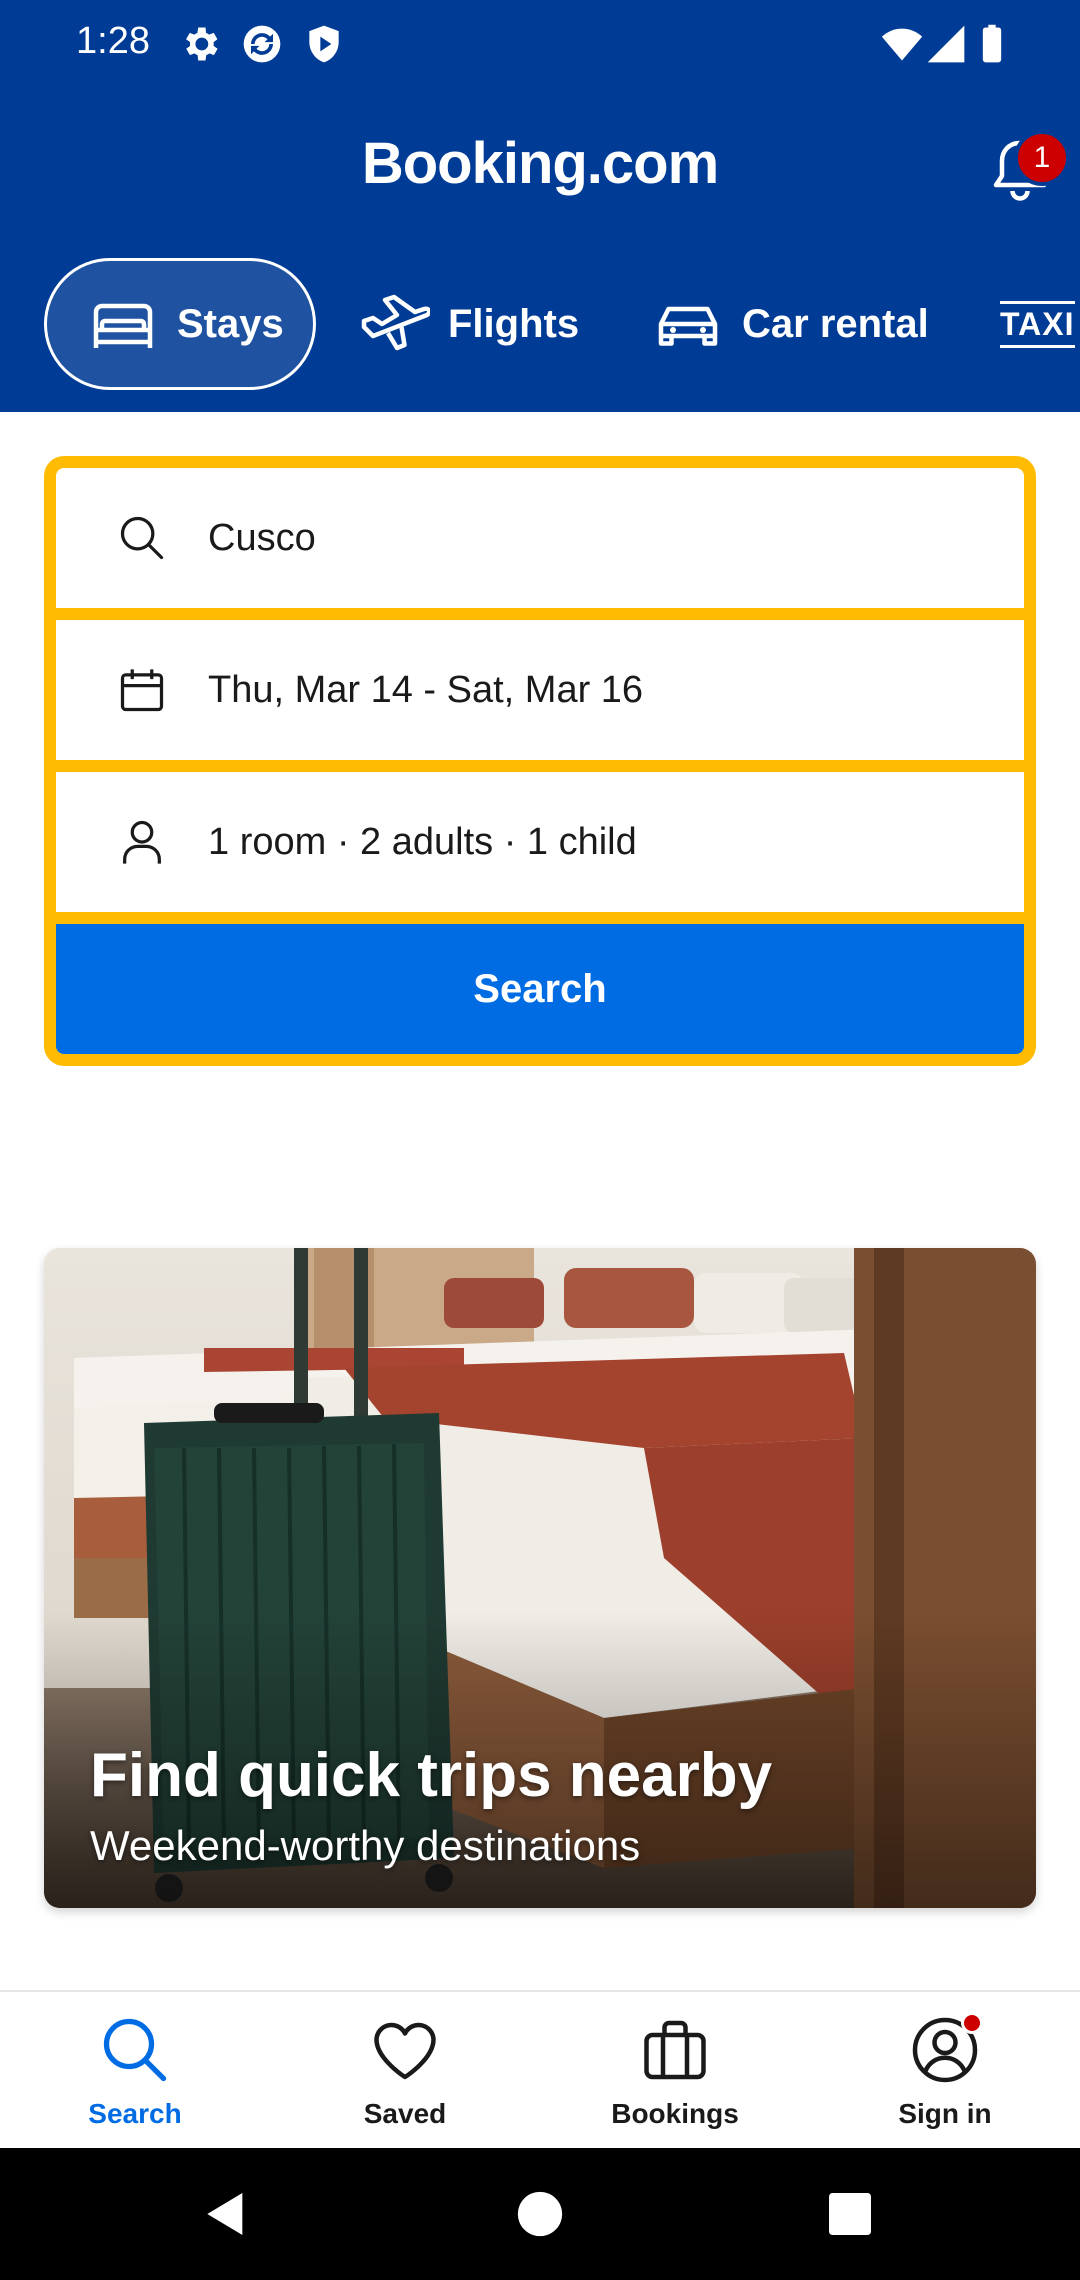 This screenshot has width=1080, height=2280. I want to click on destination-value: Cusco, so click(262, 537).